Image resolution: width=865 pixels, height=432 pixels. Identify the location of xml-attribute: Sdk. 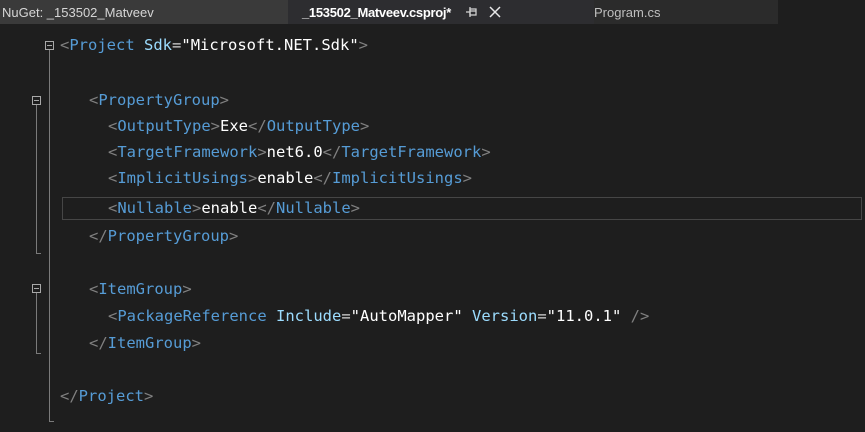
(158, 45).